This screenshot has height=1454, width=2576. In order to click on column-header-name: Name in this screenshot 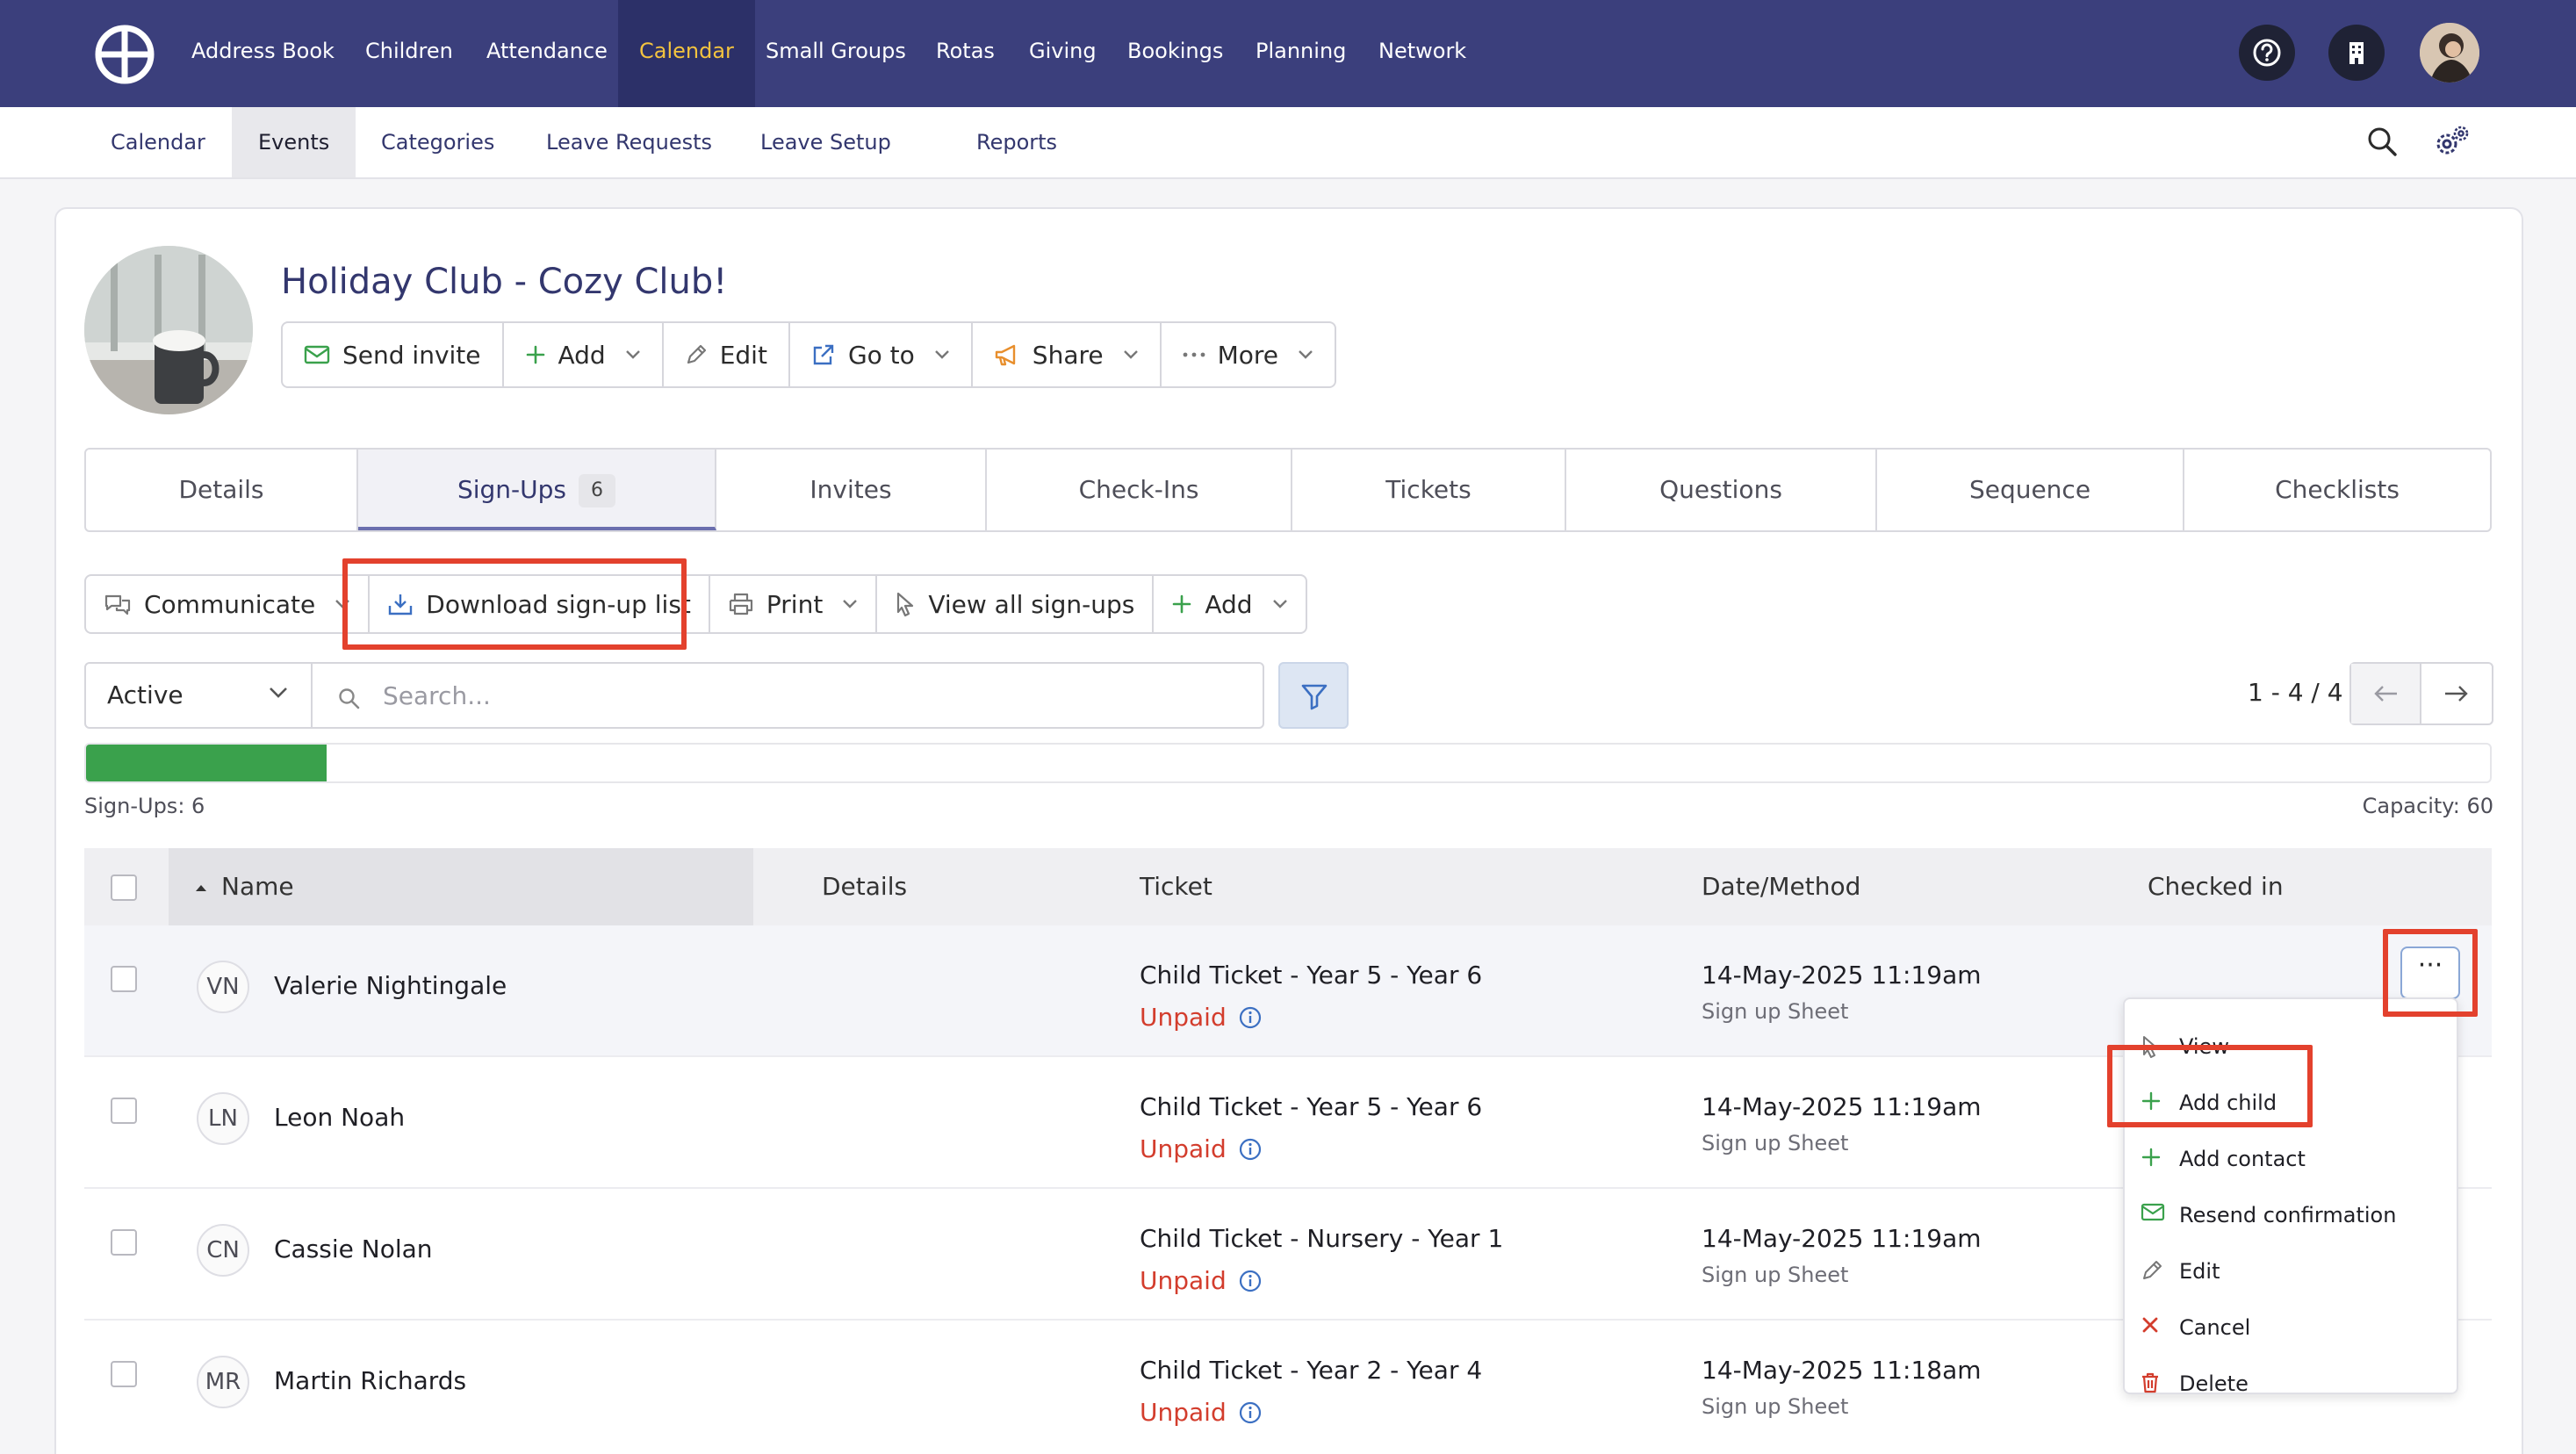, I will do `click(461, 886)`.